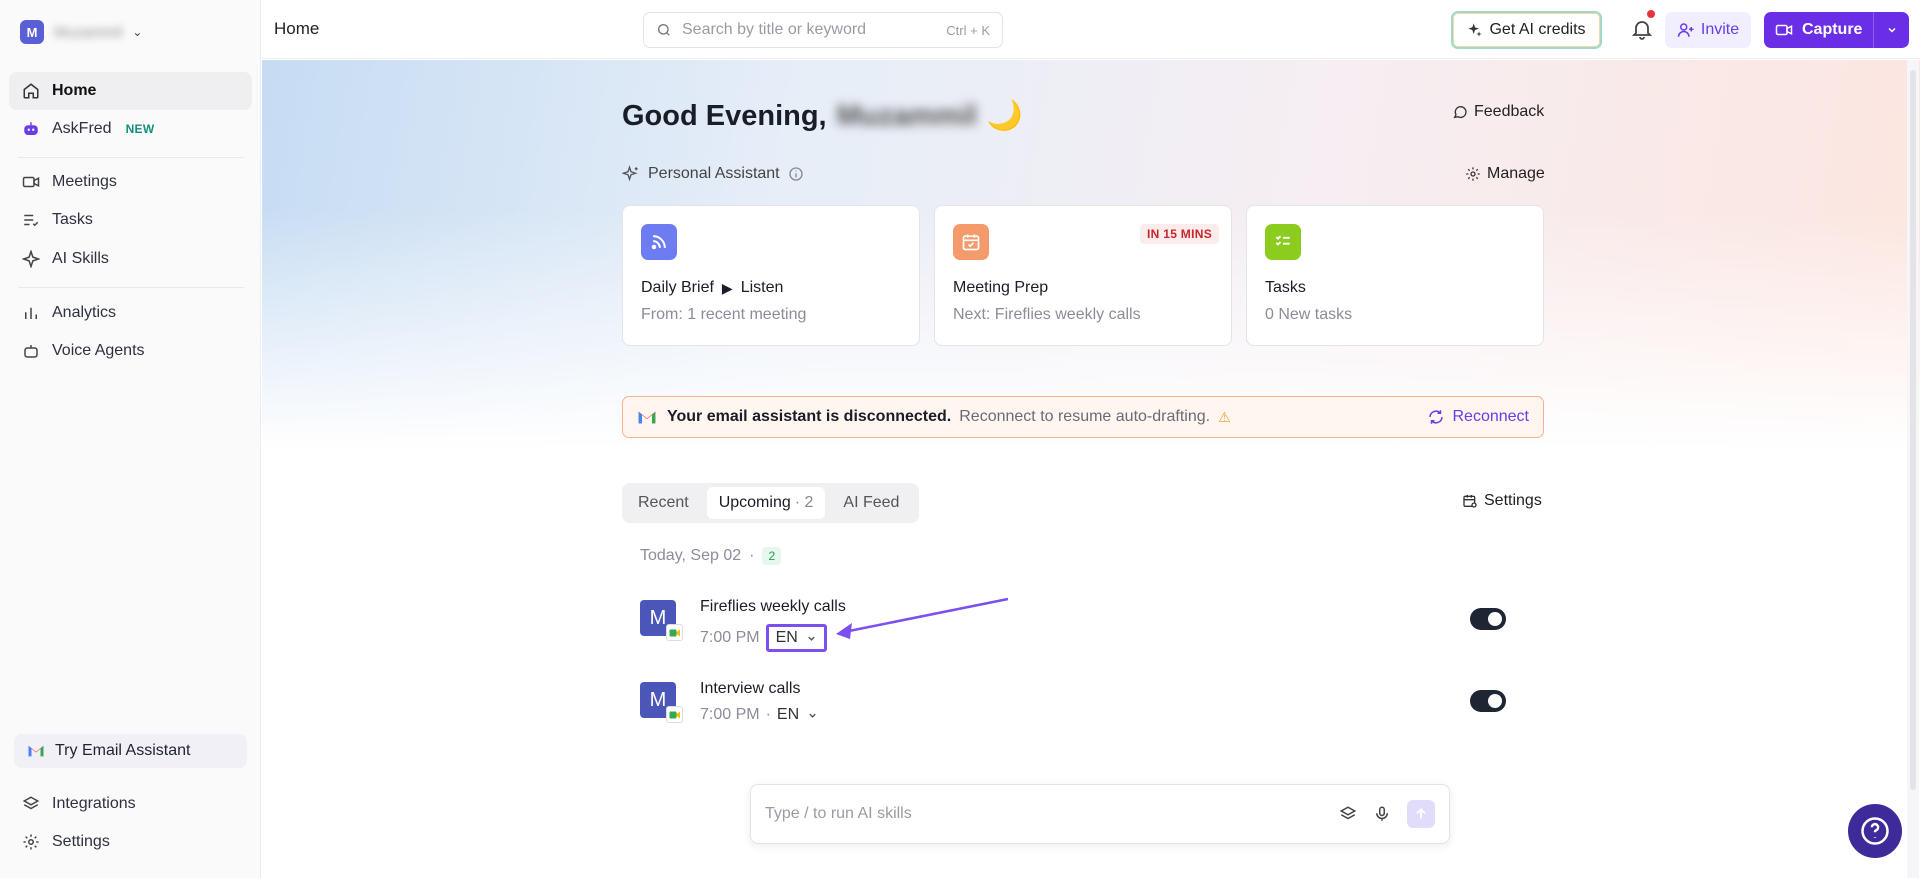 The image size is (1920, 878). I want to click on annotation-arrow-icon, so click(922, 618).